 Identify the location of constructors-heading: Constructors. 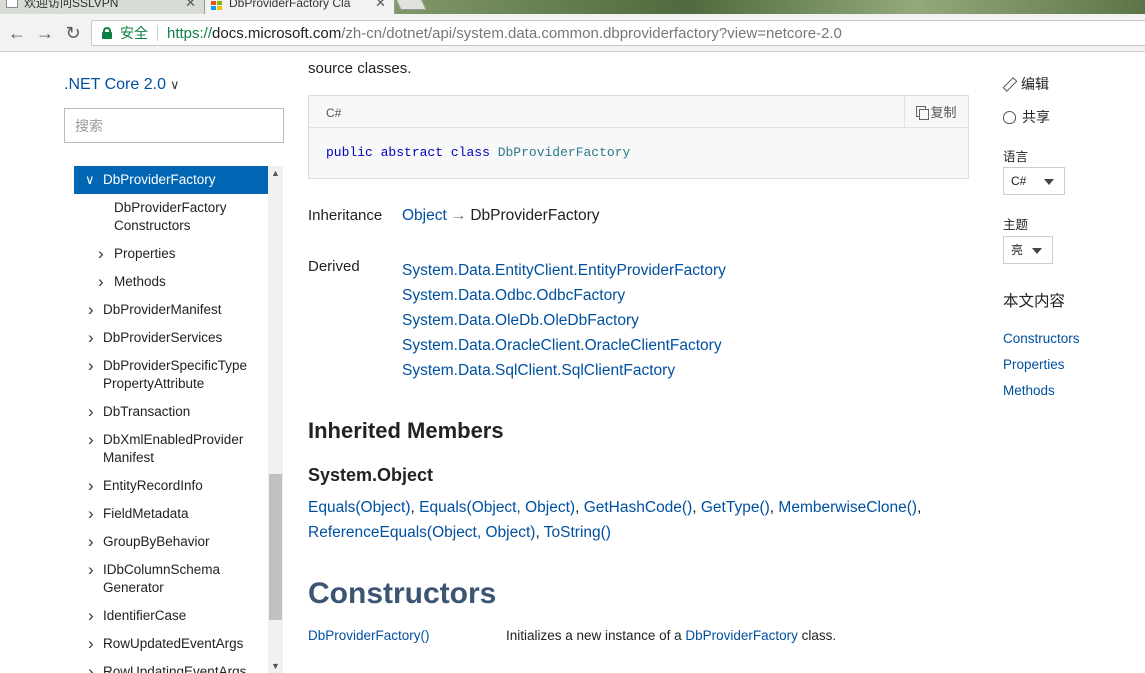
(402, 593).